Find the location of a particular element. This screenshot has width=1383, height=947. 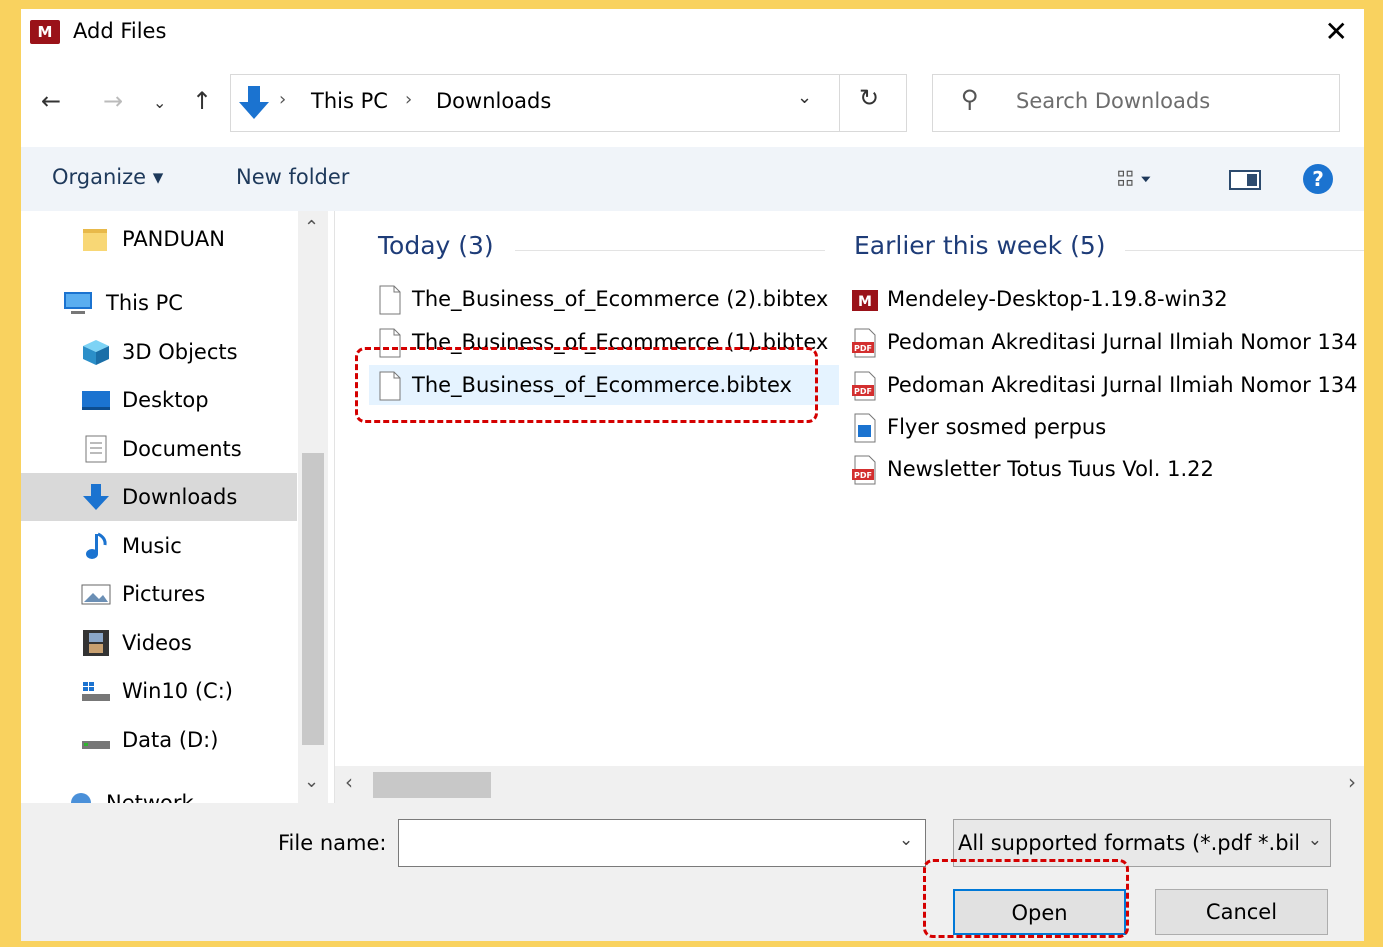

sidebar-item-label: Music is located at coordinates (152, 546).